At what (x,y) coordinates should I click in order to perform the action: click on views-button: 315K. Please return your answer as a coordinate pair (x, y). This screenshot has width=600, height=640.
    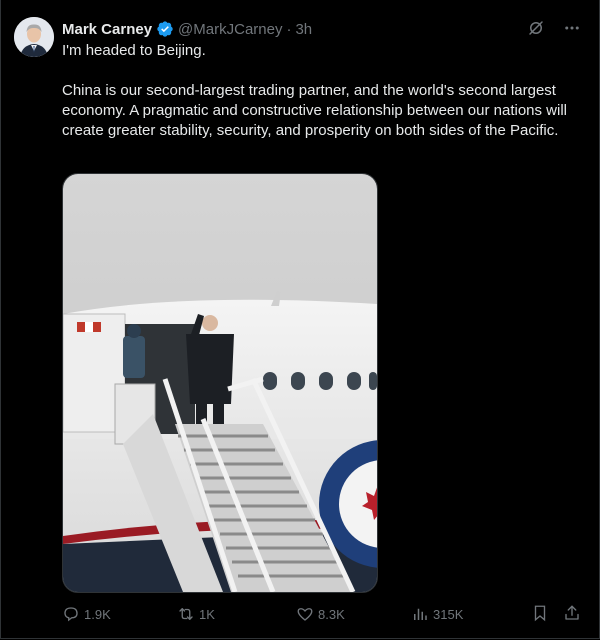
    Looking at the image, I should click on (471, 614).